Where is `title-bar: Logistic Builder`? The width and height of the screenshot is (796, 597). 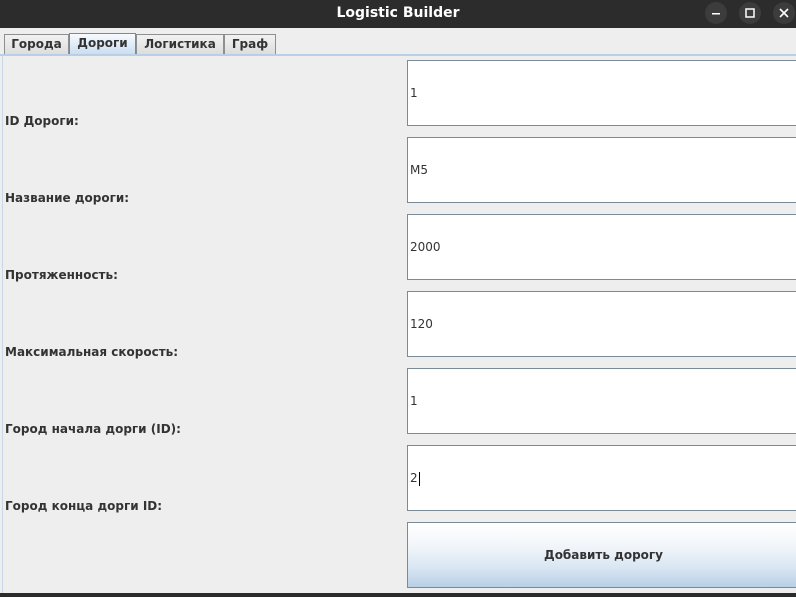
title-bar: Logistic Builder is located at coordinates (398, 14).